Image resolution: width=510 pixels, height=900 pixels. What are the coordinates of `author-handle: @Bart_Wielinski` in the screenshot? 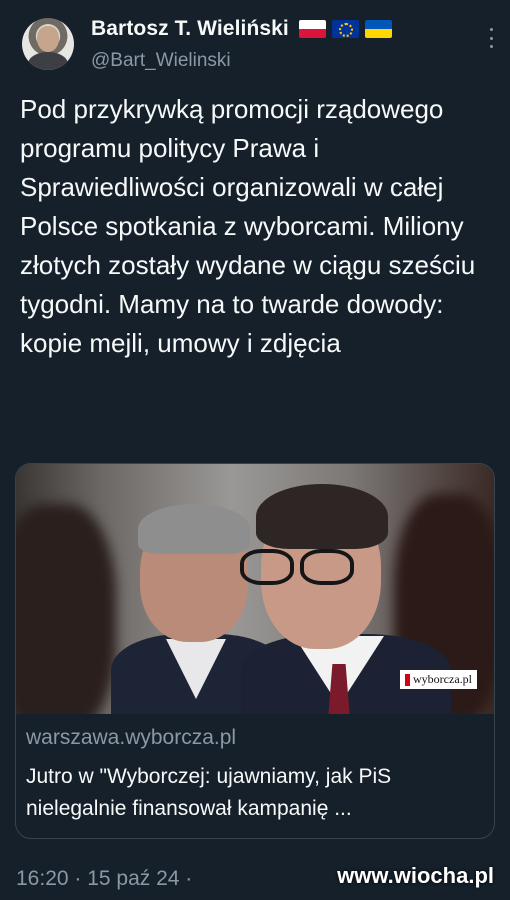 It's located at (161, 61).